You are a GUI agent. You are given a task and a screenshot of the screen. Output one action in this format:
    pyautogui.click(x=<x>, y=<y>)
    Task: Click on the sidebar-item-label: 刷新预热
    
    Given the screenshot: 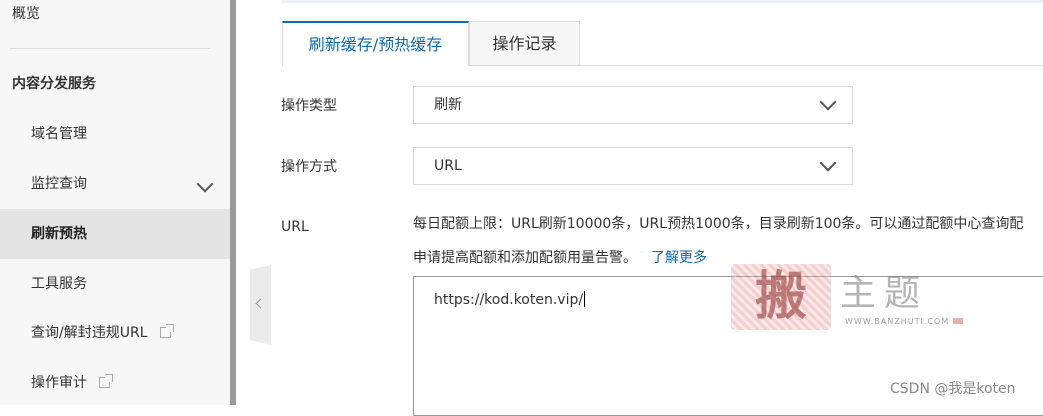 What is the action you would take?
    pyautogui.click(x=59, y=234)
    